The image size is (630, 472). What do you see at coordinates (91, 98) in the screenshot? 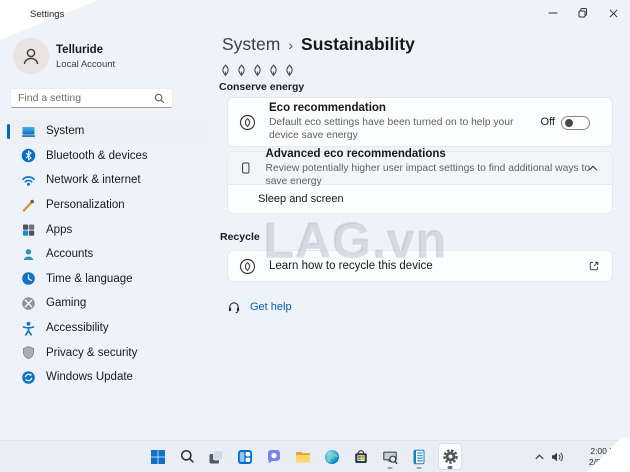
I see `search-input: Find a setting` at bounding box center [91, 98].